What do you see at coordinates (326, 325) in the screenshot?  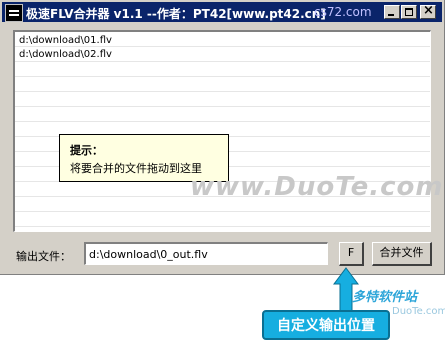 I see `callout-label: 自定义输出位置` at bounding box center [326, 325].